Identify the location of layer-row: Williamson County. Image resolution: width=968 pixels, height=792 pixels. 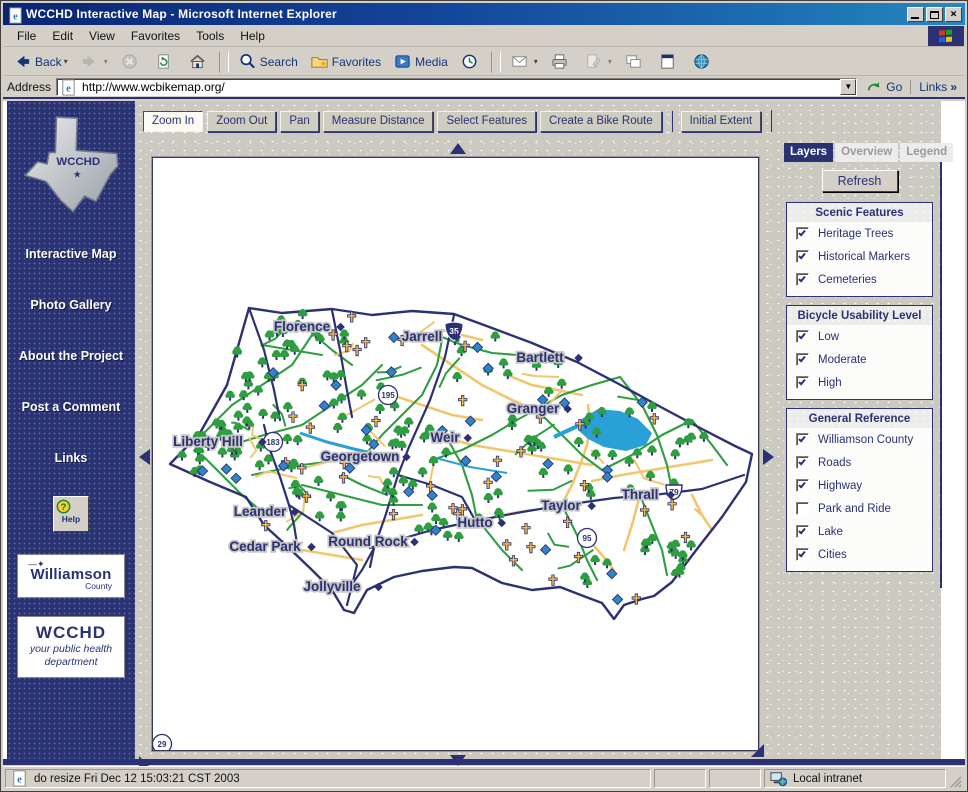
(859, 439).